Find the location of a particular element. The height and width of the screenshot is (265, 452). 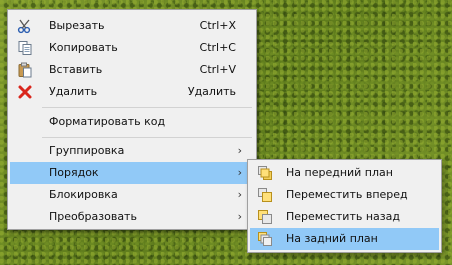

menu-item-label: Копировать is located at coordinates (83, 47).